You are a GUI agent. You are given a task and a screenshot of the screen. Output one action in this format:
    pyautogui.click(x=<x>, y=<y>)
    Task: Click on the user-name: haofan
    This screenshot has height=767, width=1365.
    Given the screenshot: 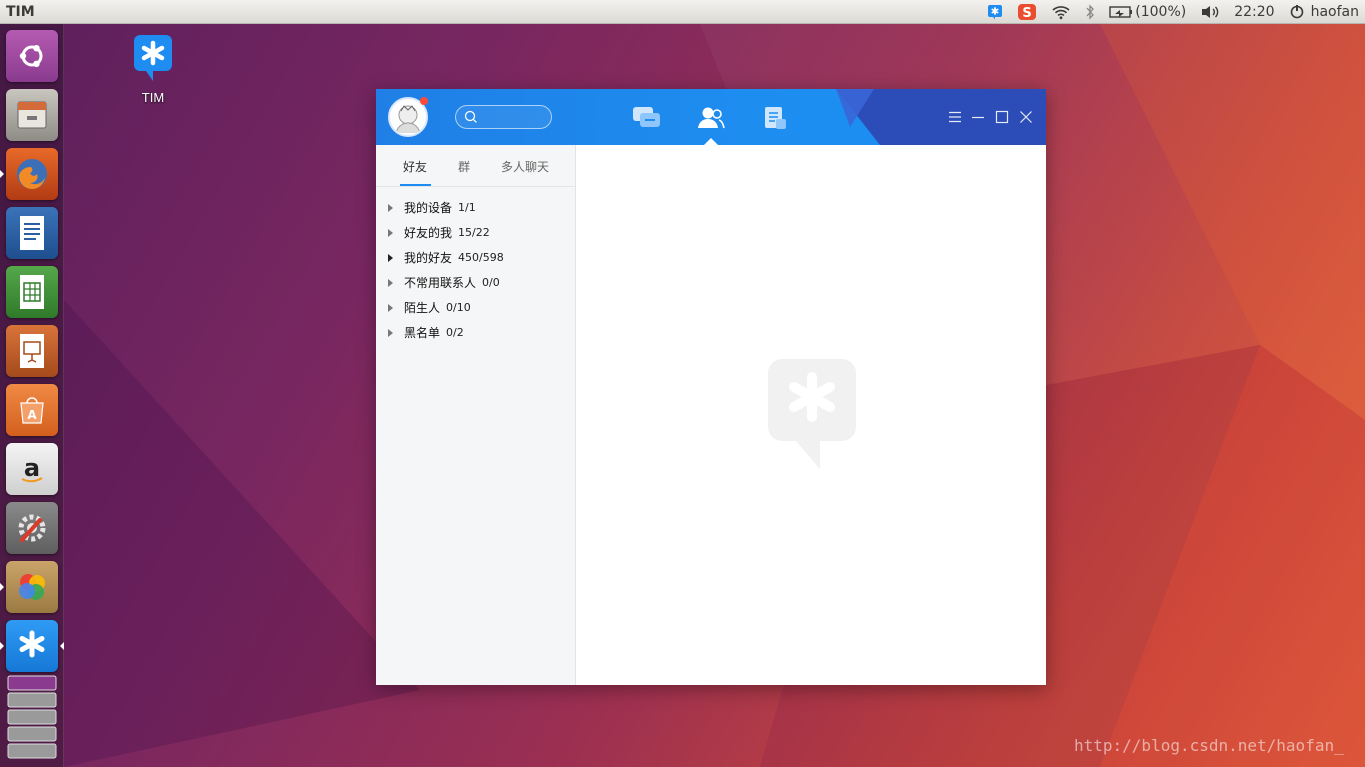 What is the action you would take?
    pyautogui.click(x=1334, y=11)
    